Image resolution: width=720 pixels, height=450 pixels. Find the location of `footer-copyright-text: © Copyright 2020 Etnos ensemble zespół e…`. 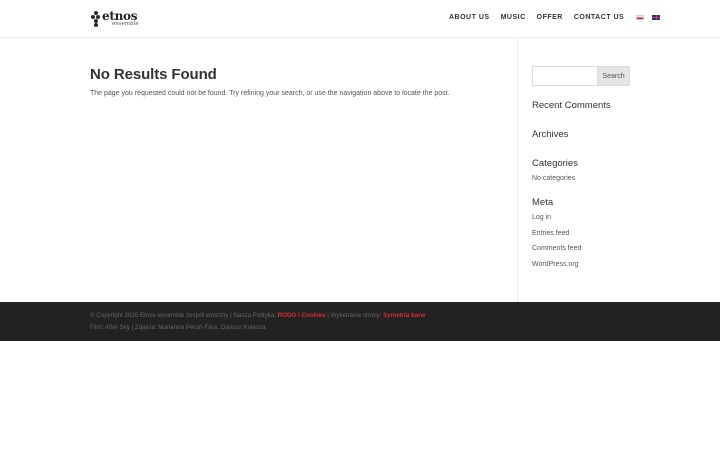

footer-copyright-text: © Copyright 2020 Etnos ensemble zespół e… is located at coordinates (184, 315).